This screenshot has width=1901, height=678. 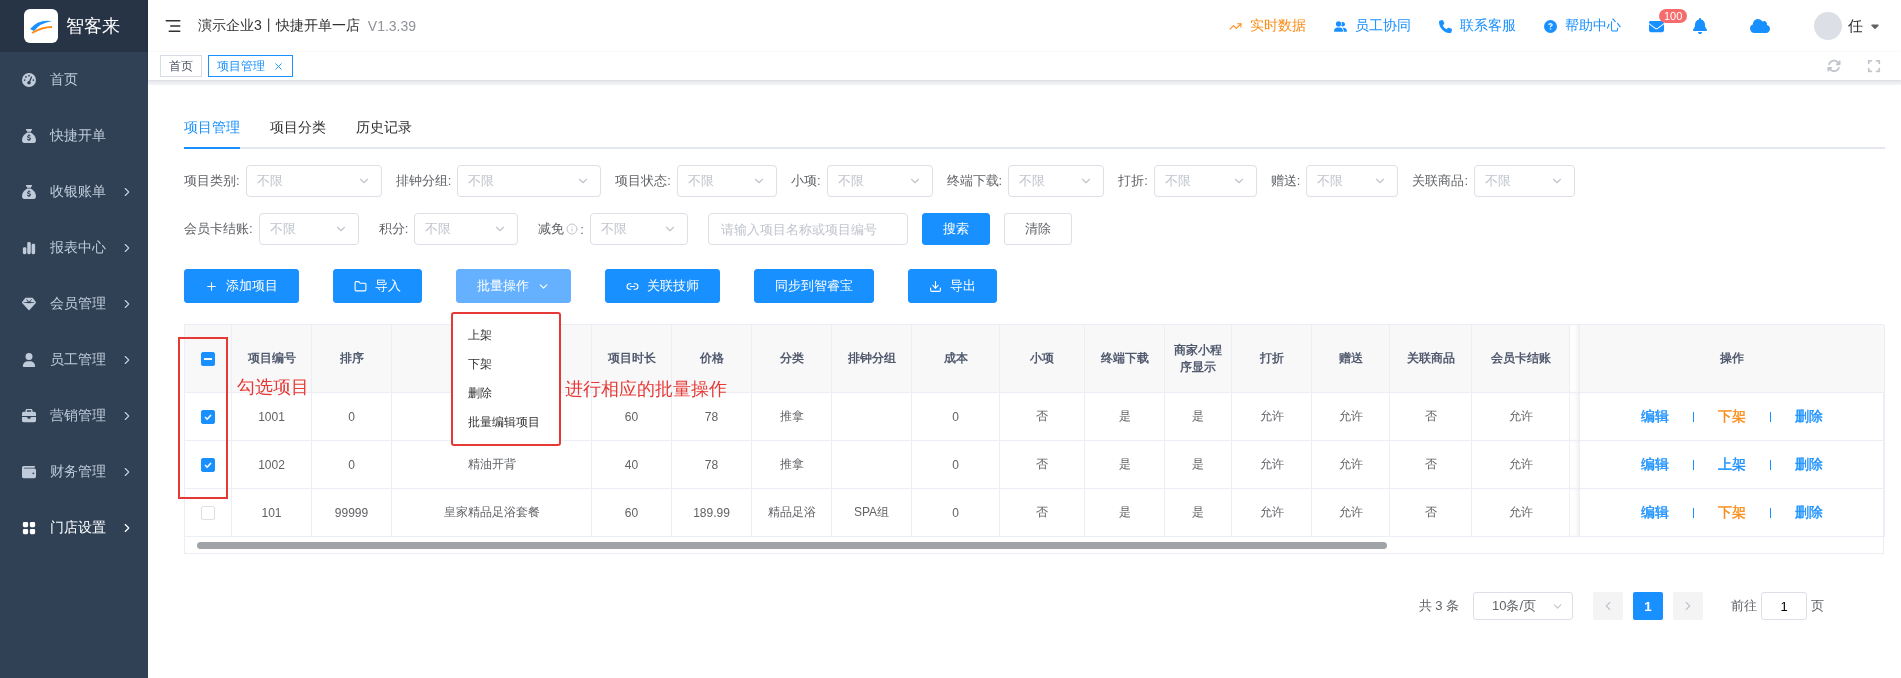 What do you see at coordinates (1784, 606) in the screenshot?
I see `page-field: 1` at bounding box center [1784, 606].